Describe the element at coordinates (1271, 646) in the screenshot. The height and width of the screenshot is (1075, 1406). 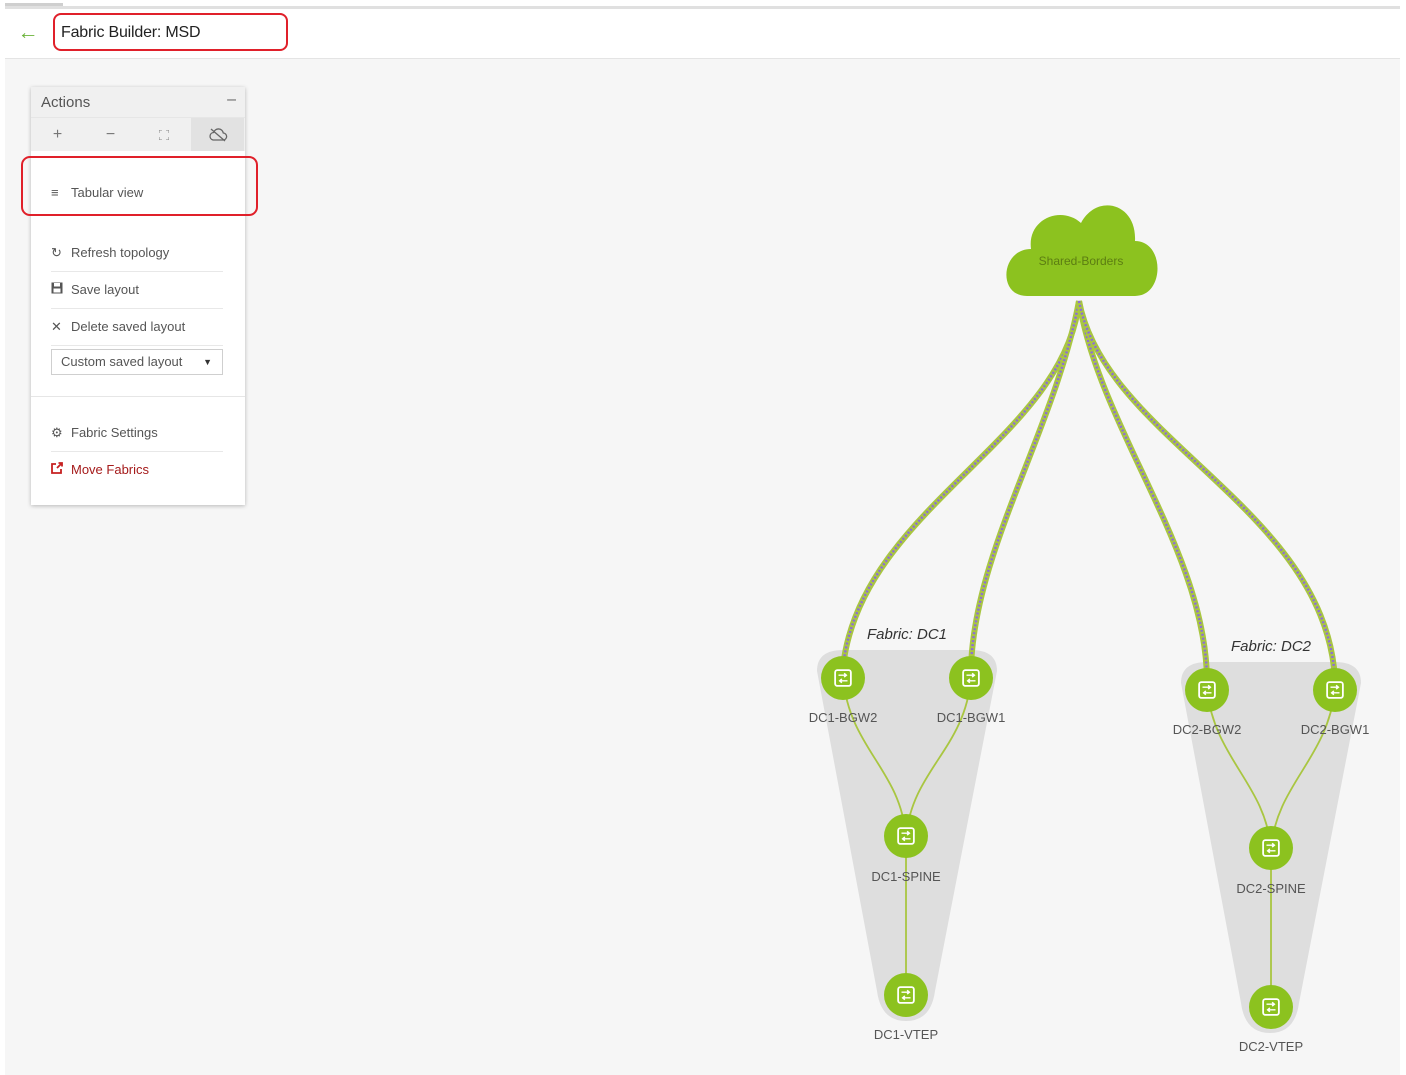
I see `fabric-dc2-label: Fabric: DC2` at that location.